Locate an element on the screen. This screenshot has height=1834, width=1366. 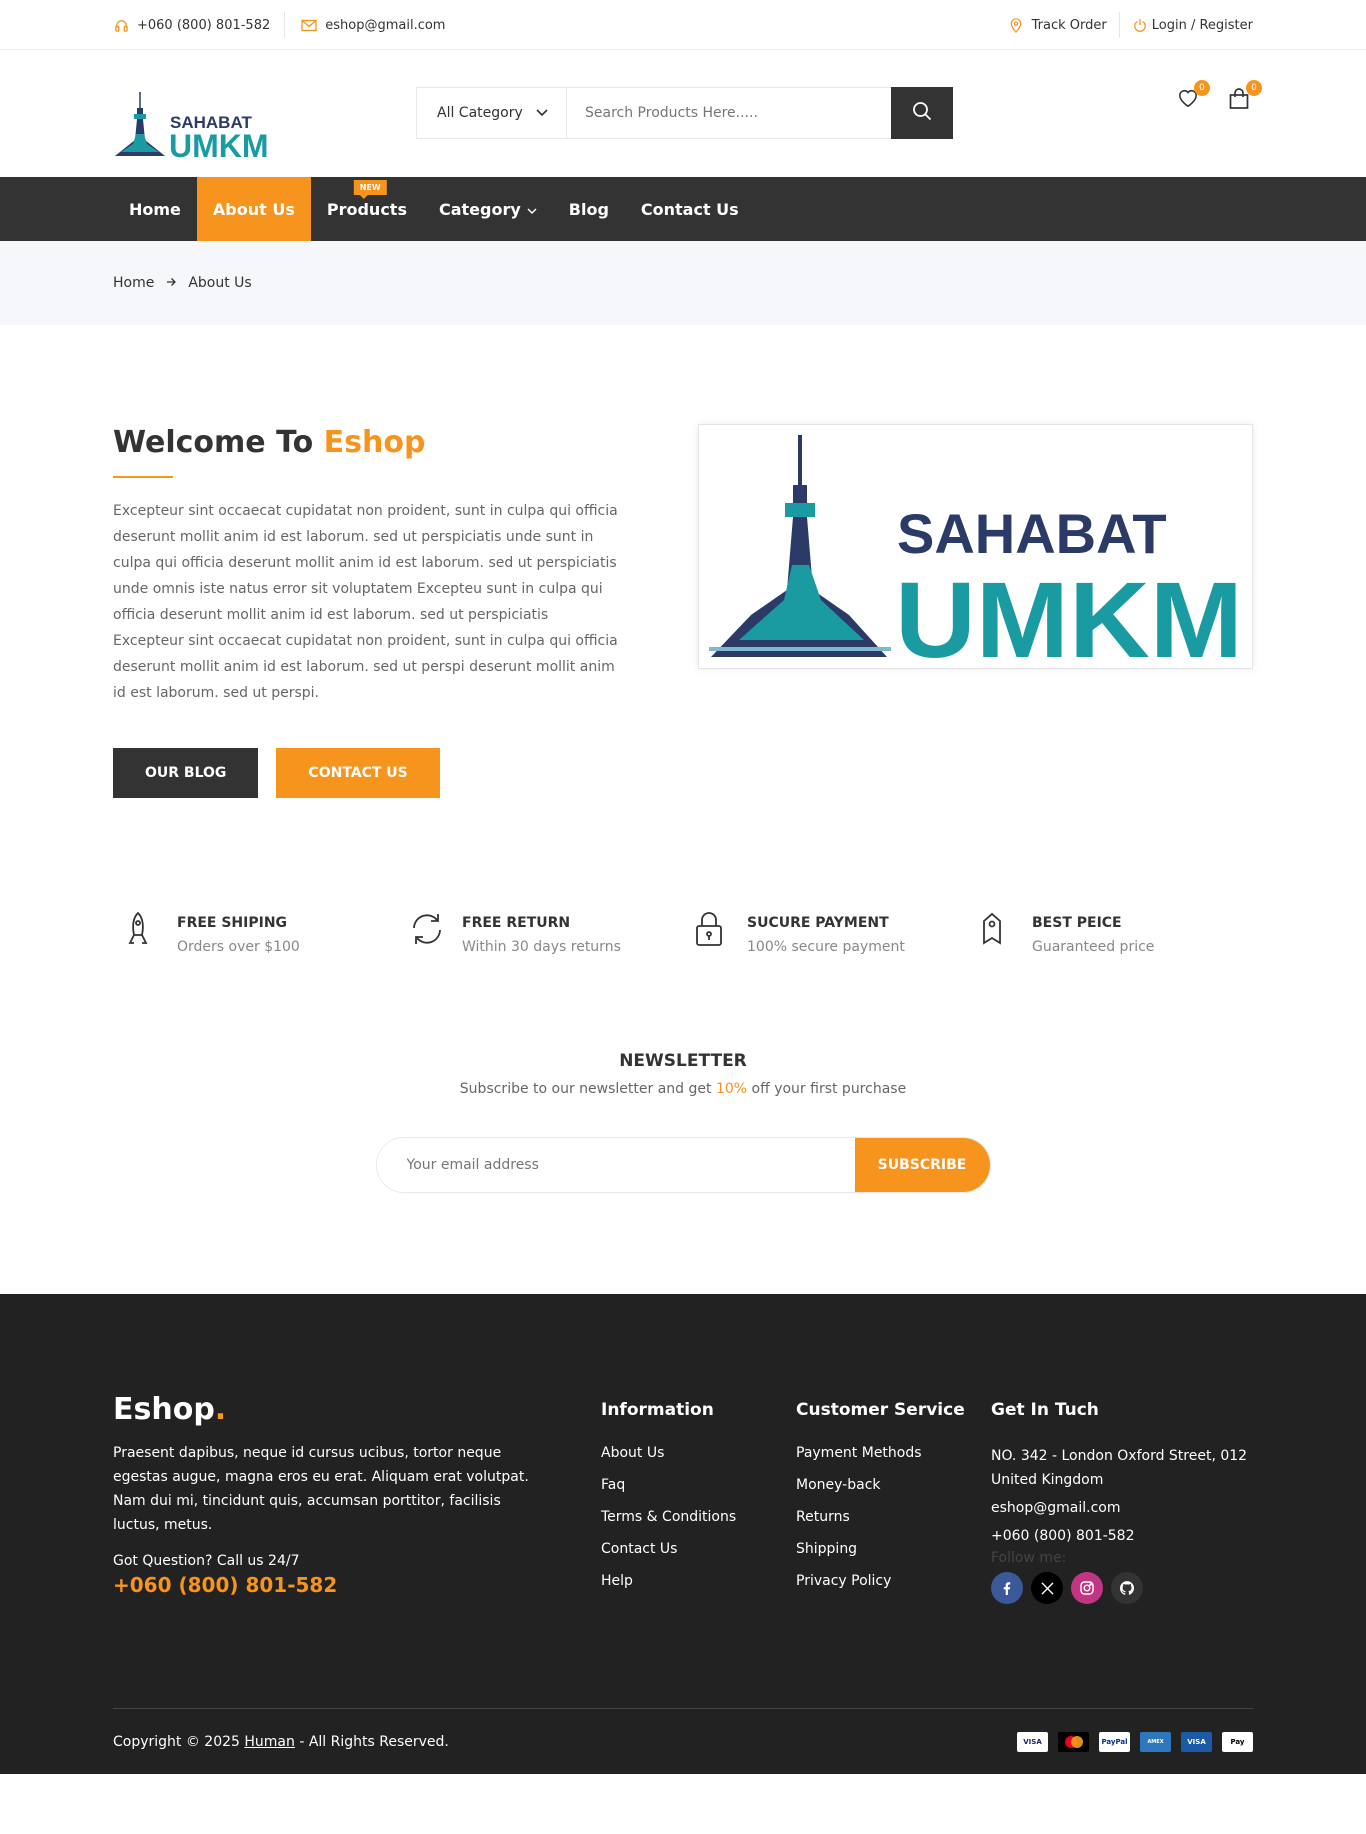
footer-question: Got Question? Call us 24/7 is located at coordinates (206, 1561).